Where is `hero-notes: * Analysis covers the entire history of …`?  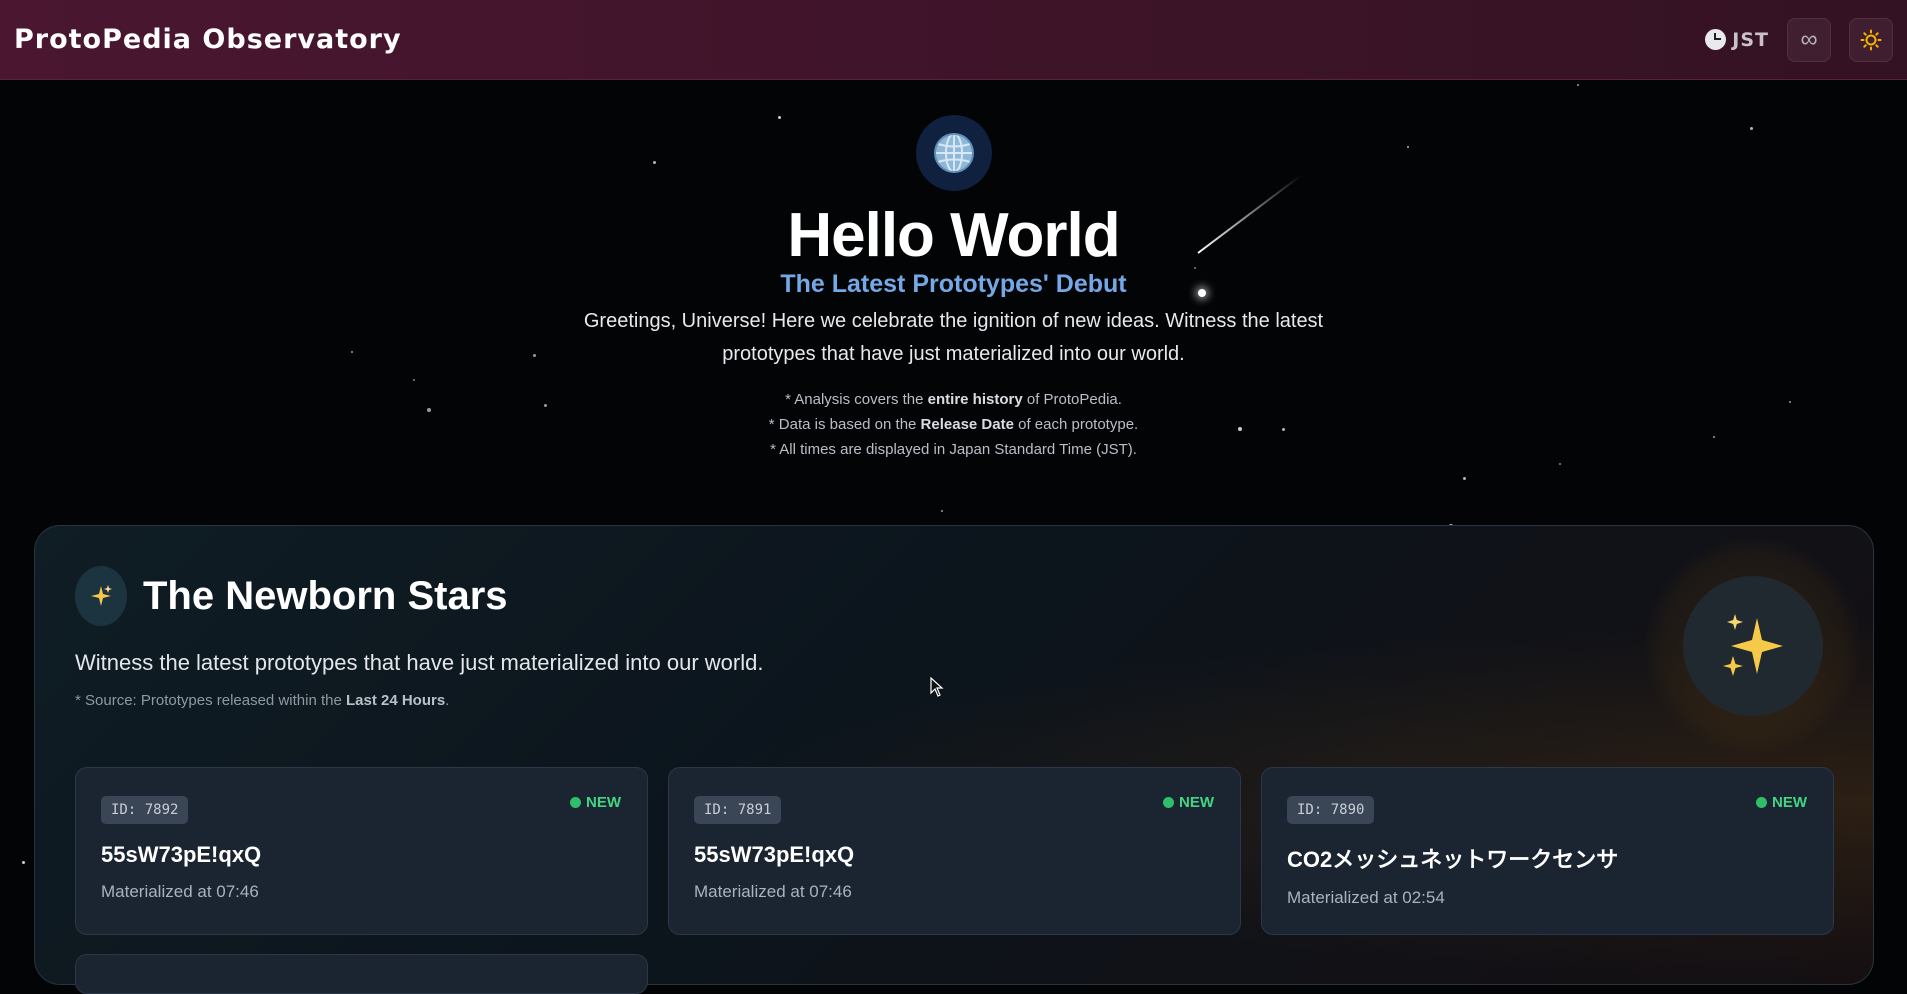 hero-notes: * Analysis covers the entire history of … is located at coordinates (953, 424).